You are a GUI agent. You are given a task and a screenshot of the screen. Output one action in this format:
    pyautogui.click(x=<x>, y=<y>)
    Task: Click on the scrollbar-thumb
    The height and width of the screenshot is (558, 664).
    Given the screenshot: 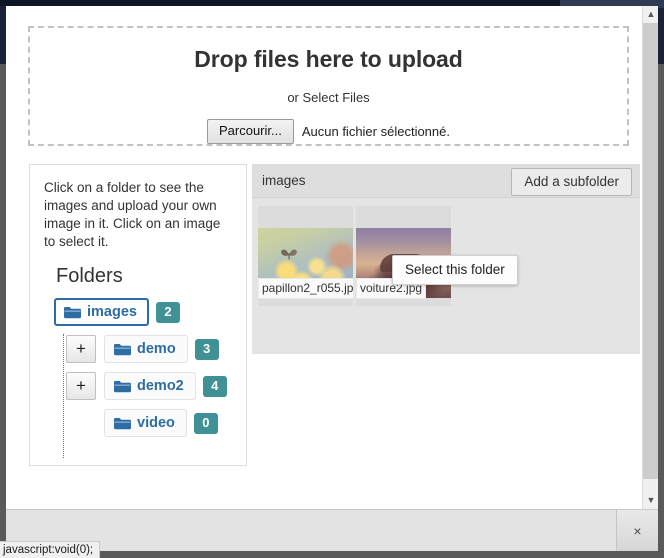 What is the action you would take?
    pyautogui.click(x=650, y=251)
    